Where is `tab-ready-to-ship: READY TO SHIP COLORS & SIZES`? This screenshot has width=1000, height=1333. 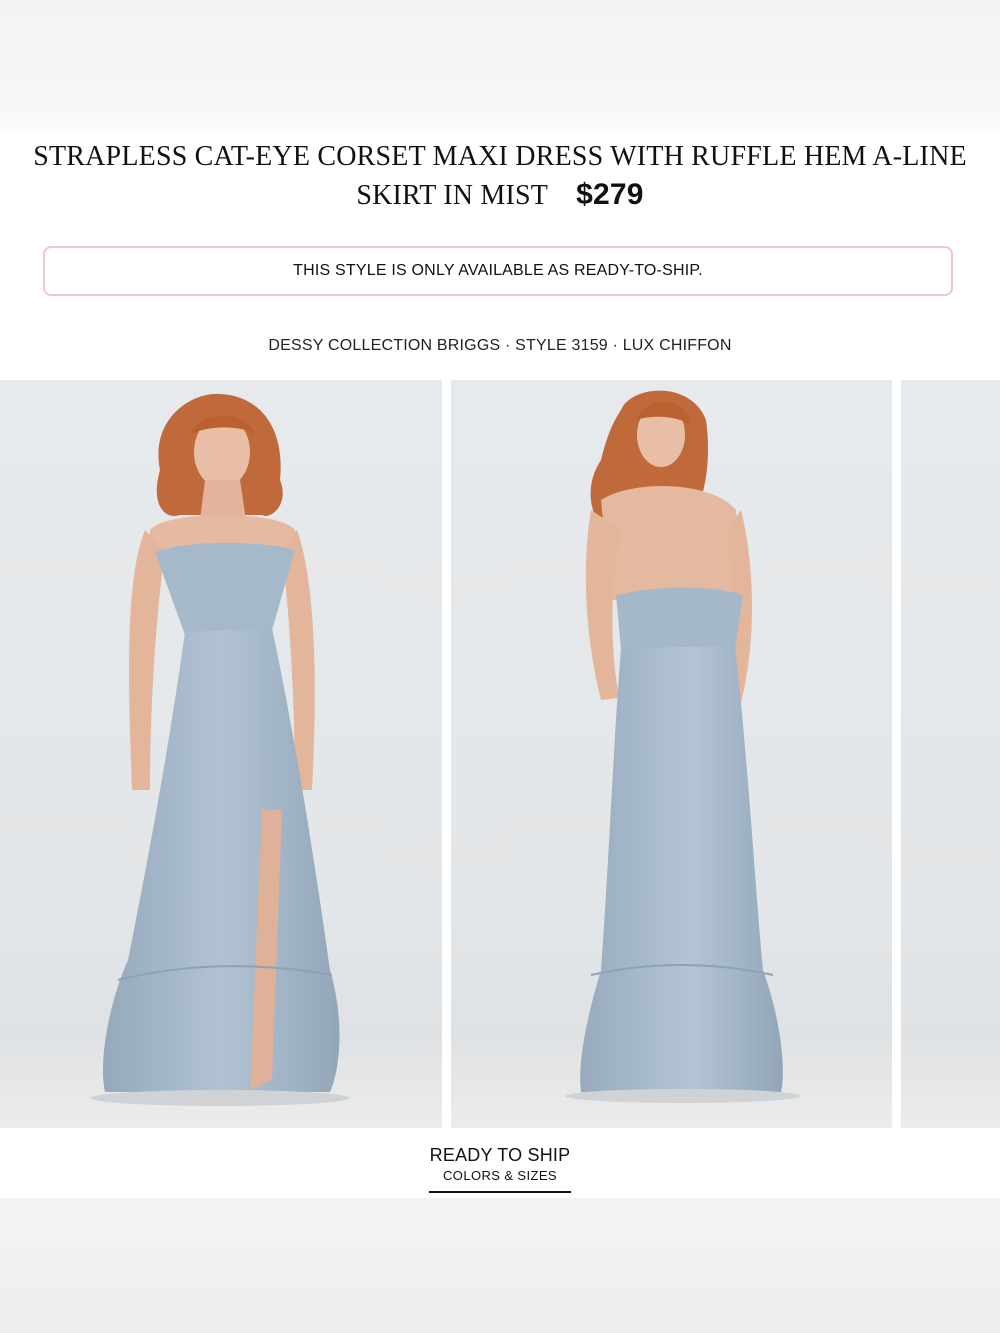
tab-ready-to-ship: READY TO SHIP COLORS & SIZES is located at coordinates (500, 1168).